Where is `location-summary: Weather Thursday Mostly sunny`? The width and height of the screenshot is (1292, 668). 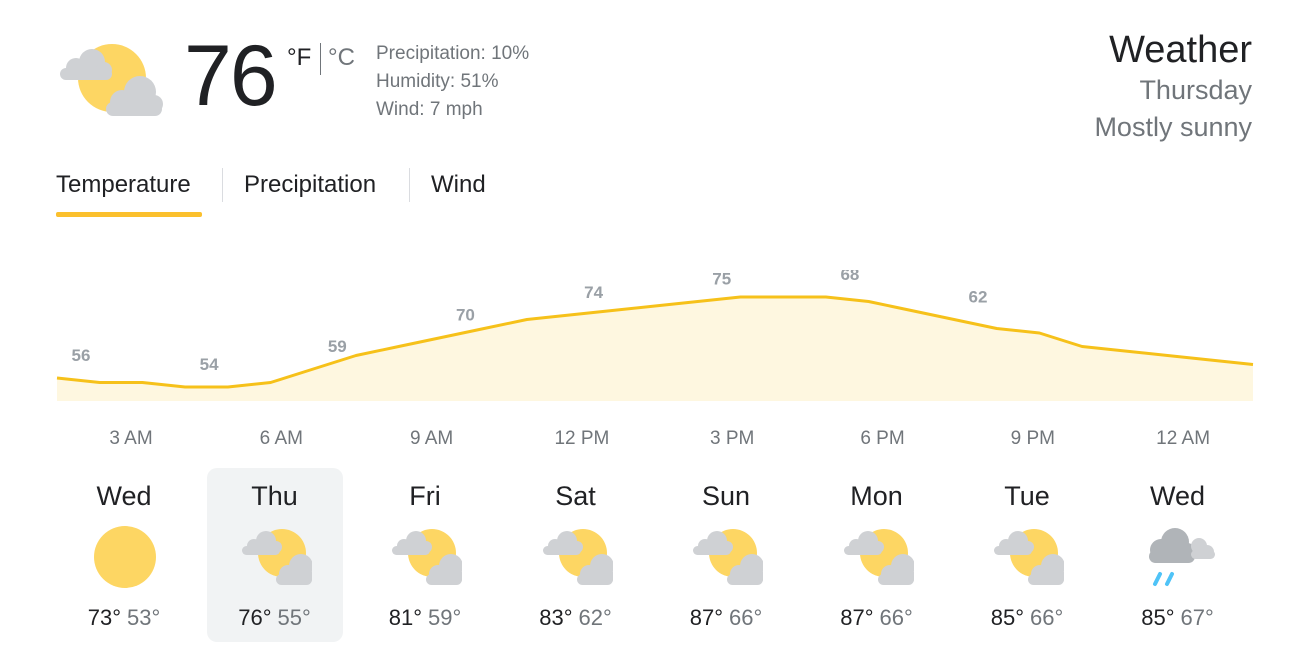 location-summary: Weather Thursday Mostly sunny is located at coordinates (1173, 87).